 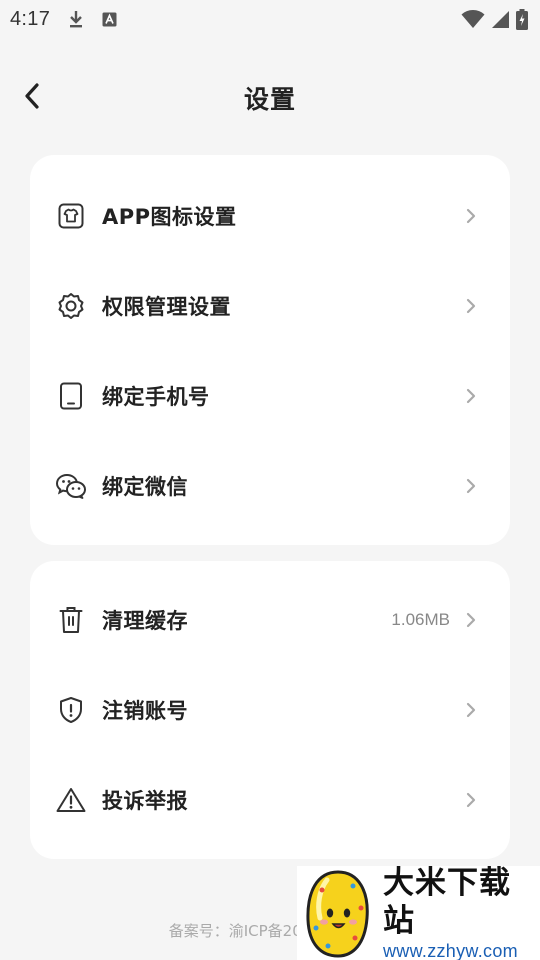 I want to click on chevron-left-icon, so click(x=32, y=98).